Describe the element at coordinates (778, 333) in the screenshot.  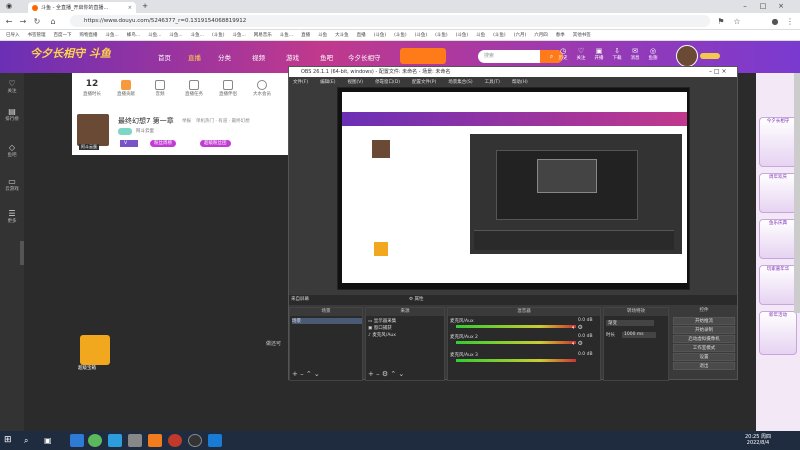
I see `promo-banner-5: 新年活动` at that location.